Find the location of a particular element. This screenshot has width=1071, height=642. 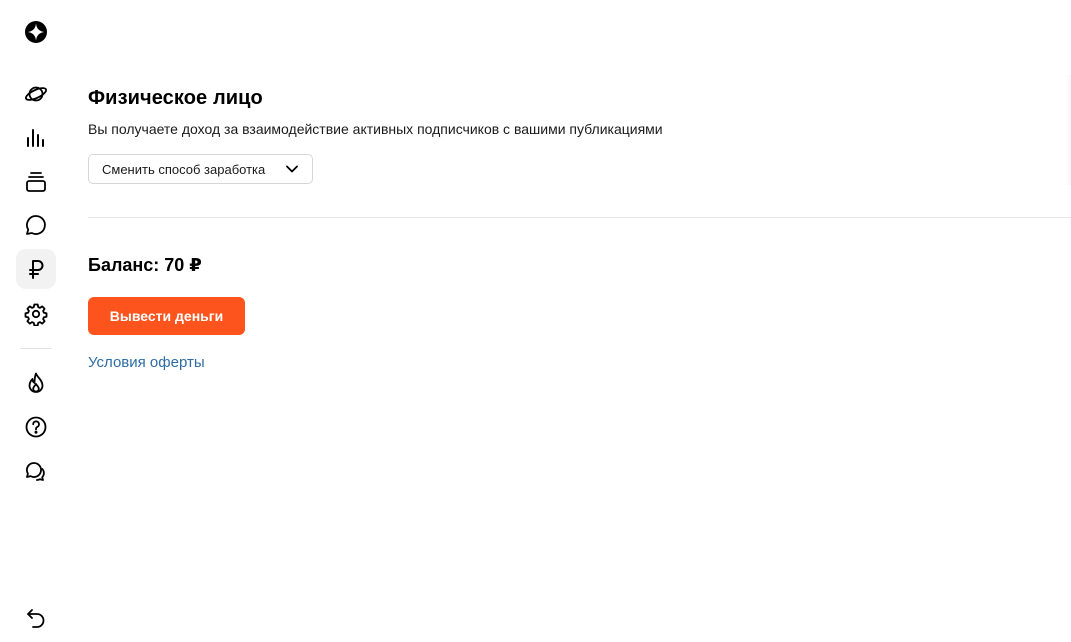

stats-icon is located at coordinates (36, 138).